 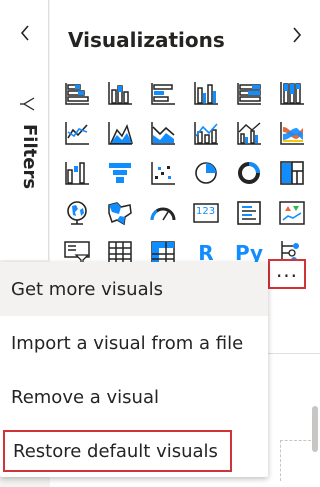 I want to click on line-chart-icon, so click(x=77, y=133).